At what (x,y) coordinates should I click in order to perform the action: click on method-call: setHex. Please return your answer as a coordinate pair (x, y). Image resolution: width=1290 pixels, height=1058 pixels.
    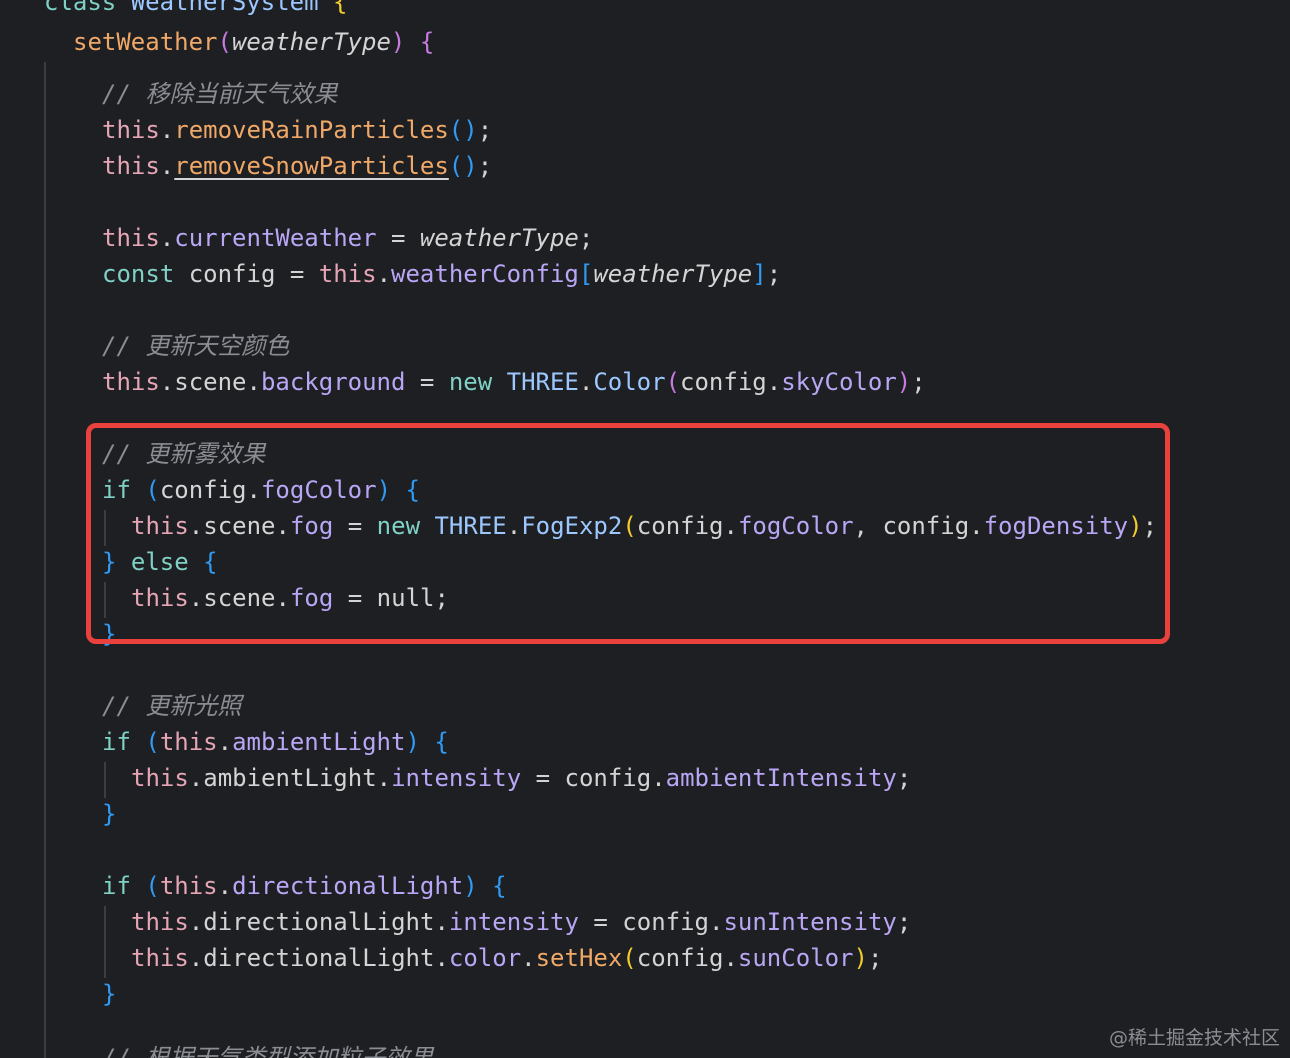
    Looking at the image, I should click on (579, 958).